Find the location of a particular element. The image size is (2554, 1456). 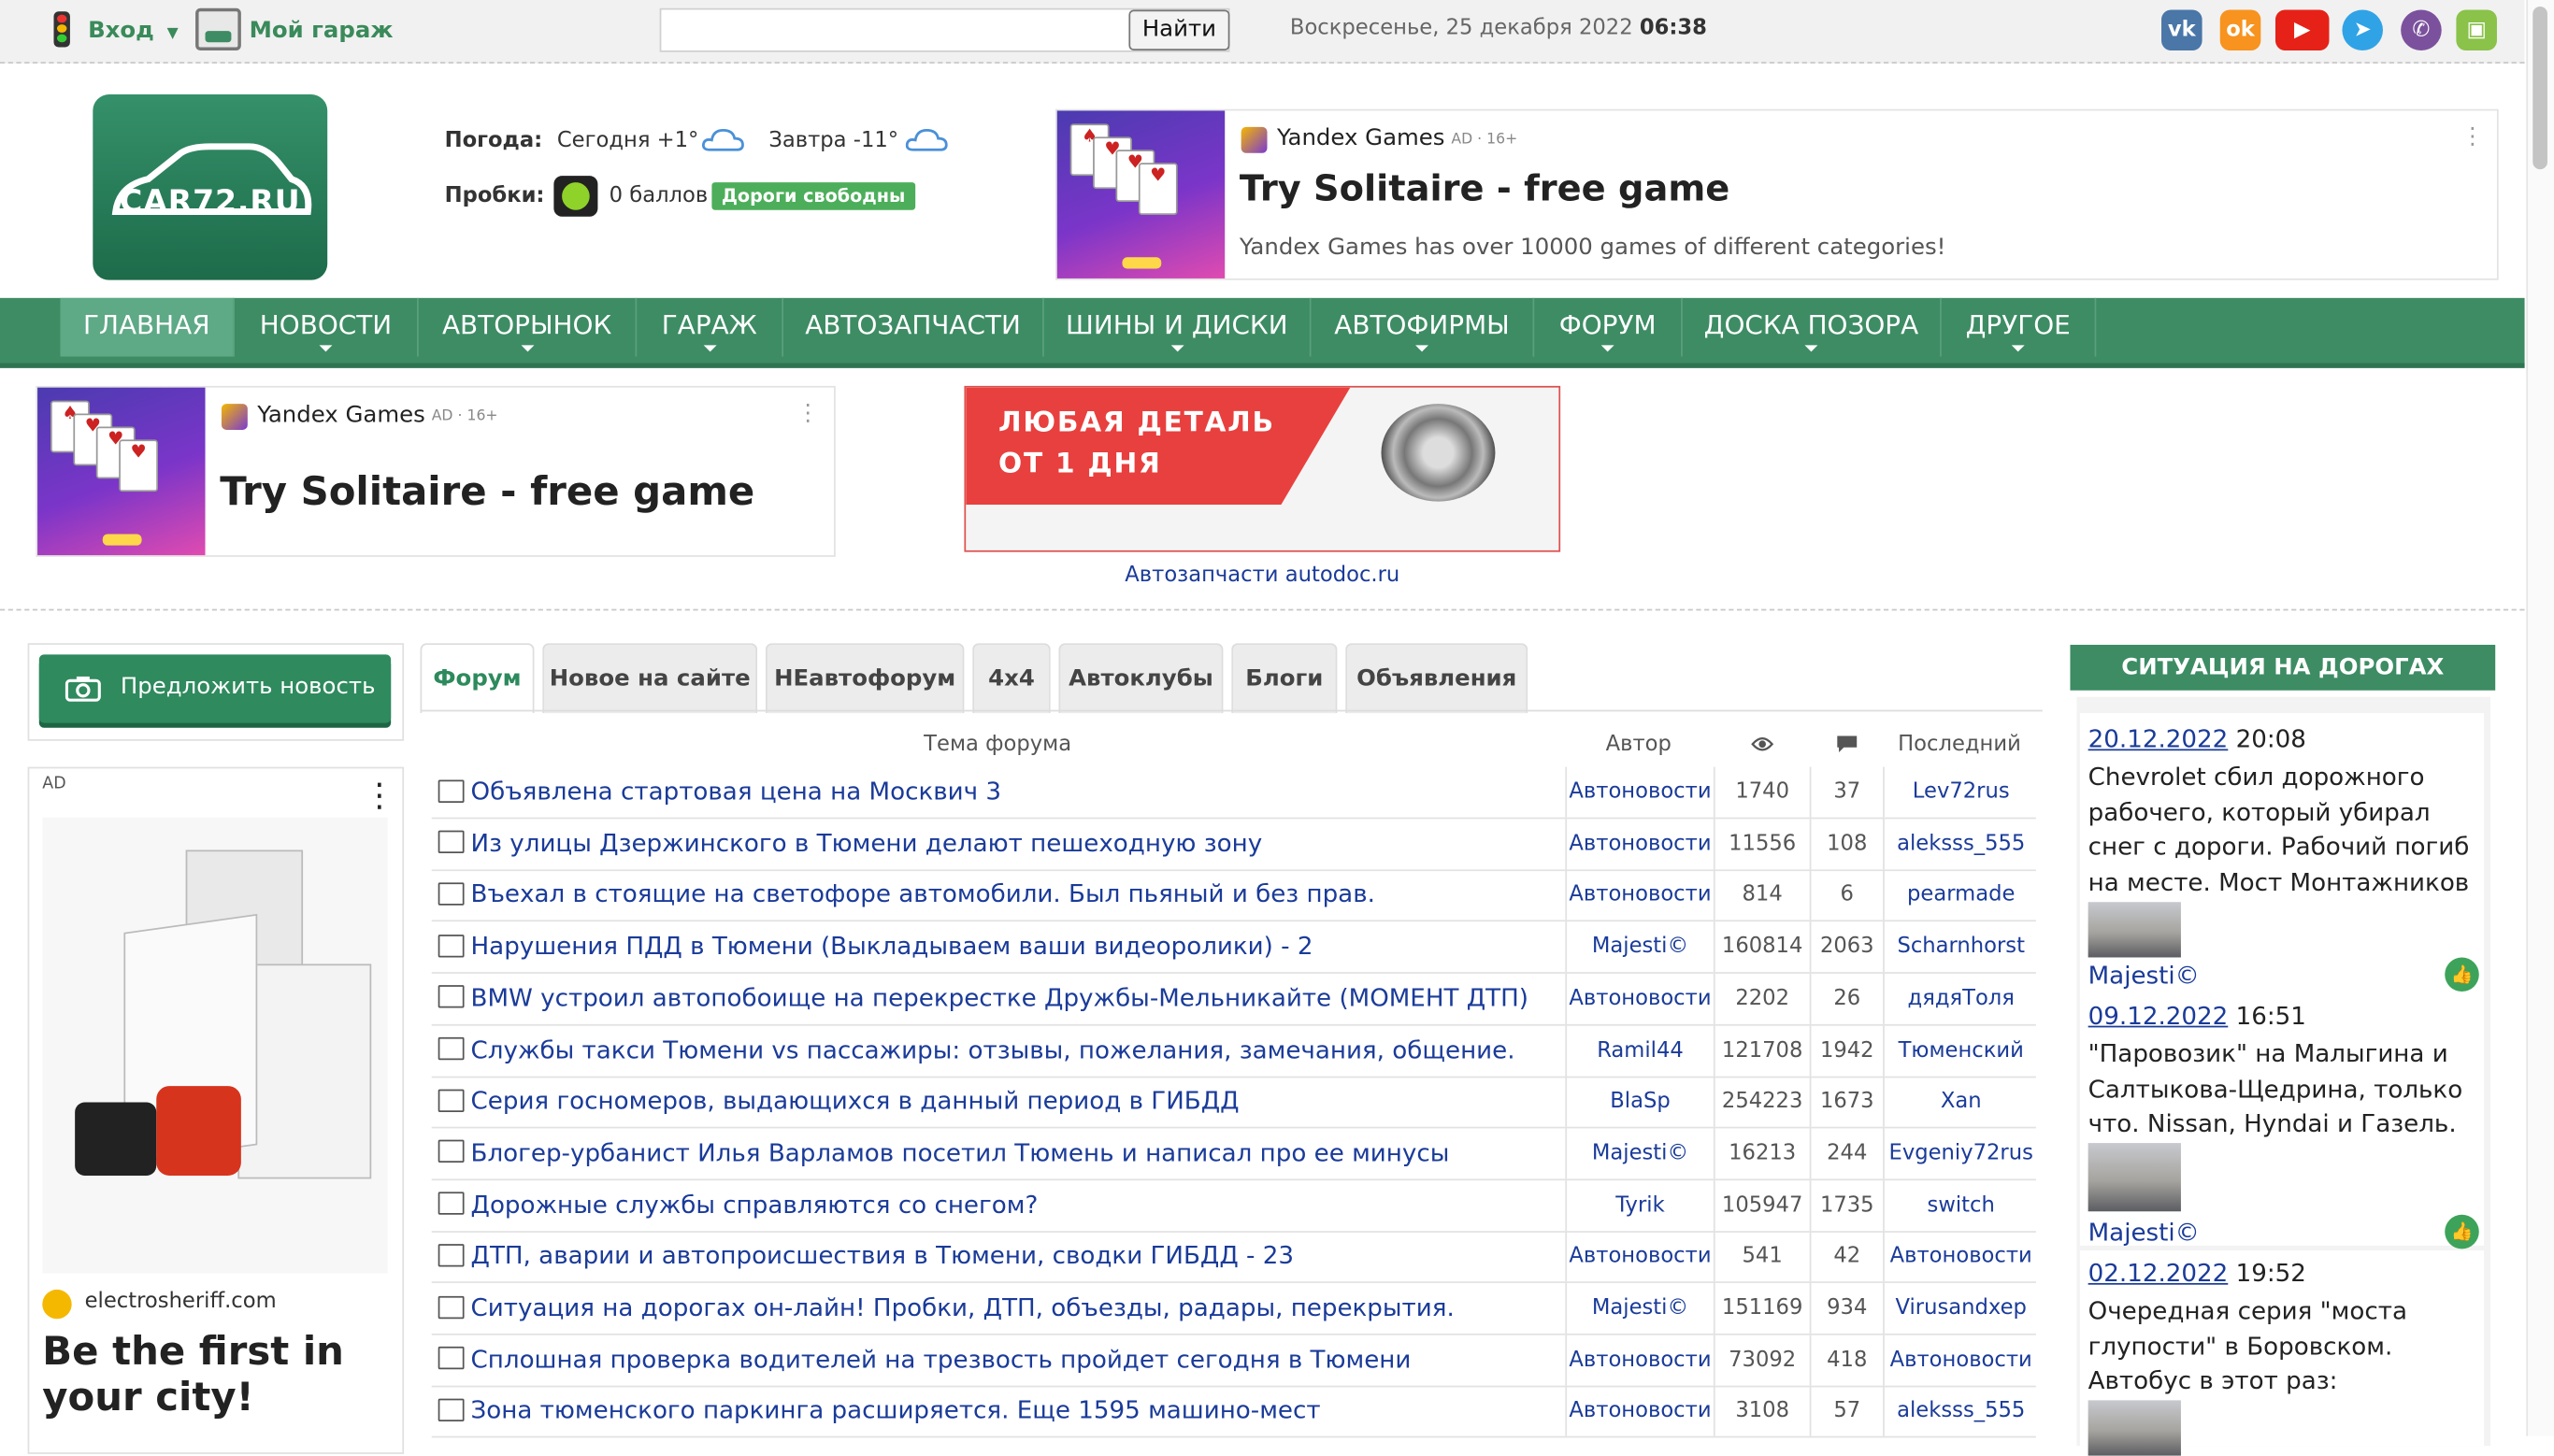

tab-forum: Форум is located at coordinates (478, 678).